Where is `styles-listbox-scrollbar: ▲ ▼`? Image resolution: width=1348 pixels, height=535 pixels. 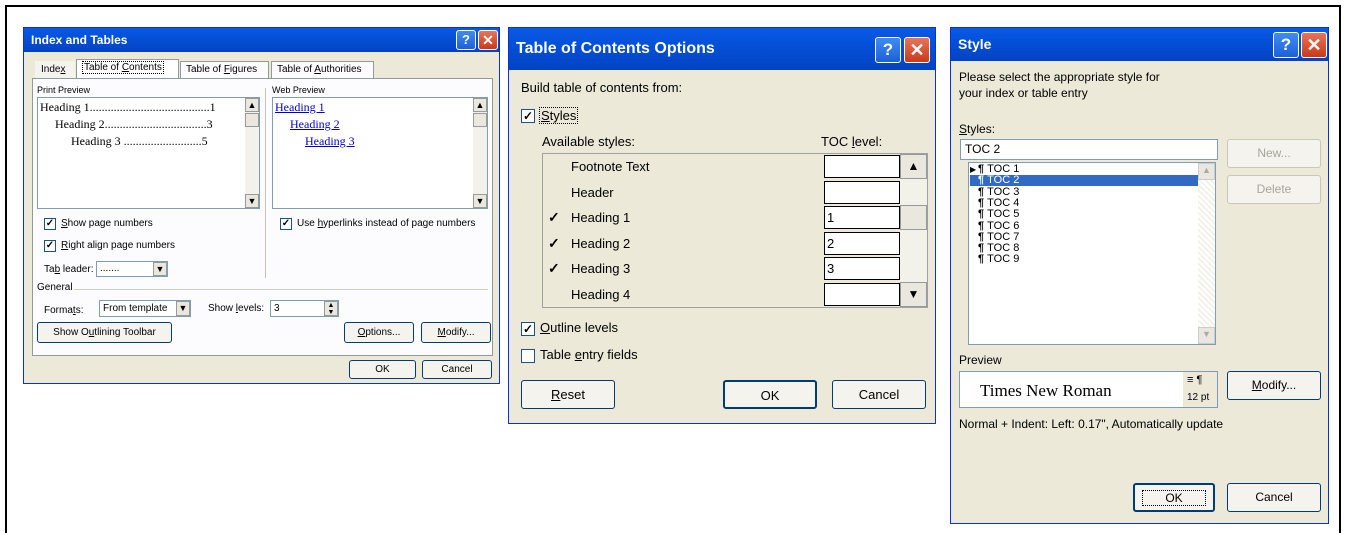
styles-listbox-scrollbar: ▲ ▼ is located at coordinates (1206, 253).